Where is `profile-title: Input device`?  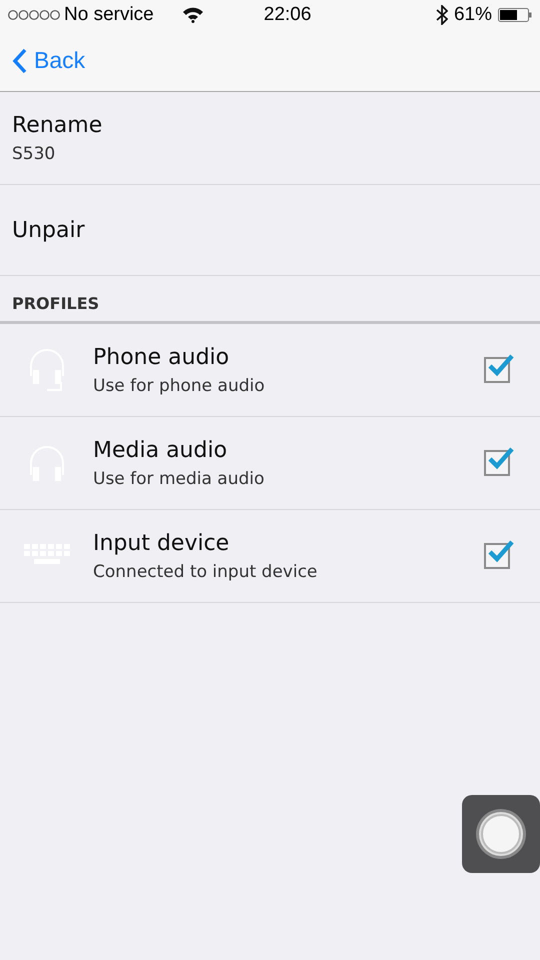
profile-title: Input device is located at coordinates (288, 543).